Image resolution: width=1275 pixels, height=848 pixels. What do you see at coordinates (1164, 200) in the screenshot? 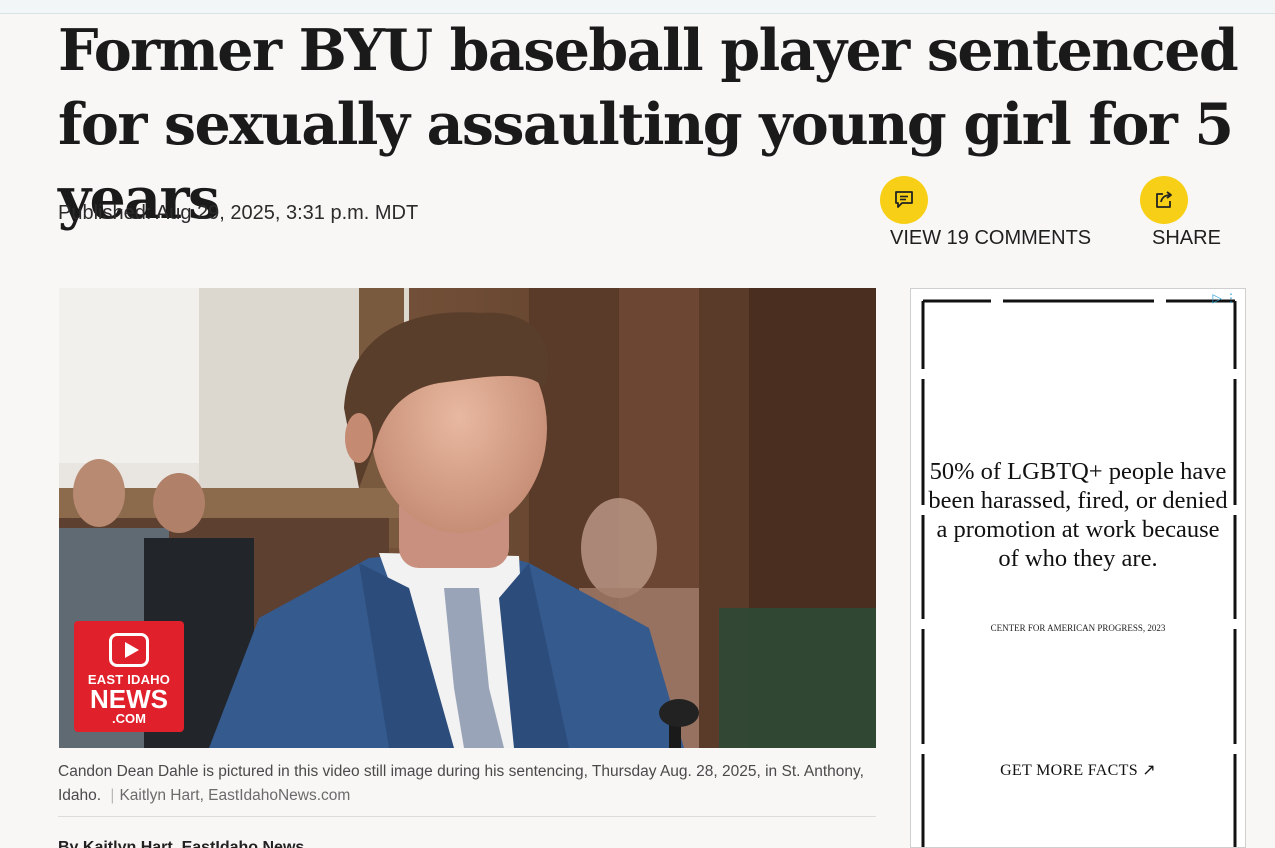
I see `share-icon` at bounding box center [1164, 200].